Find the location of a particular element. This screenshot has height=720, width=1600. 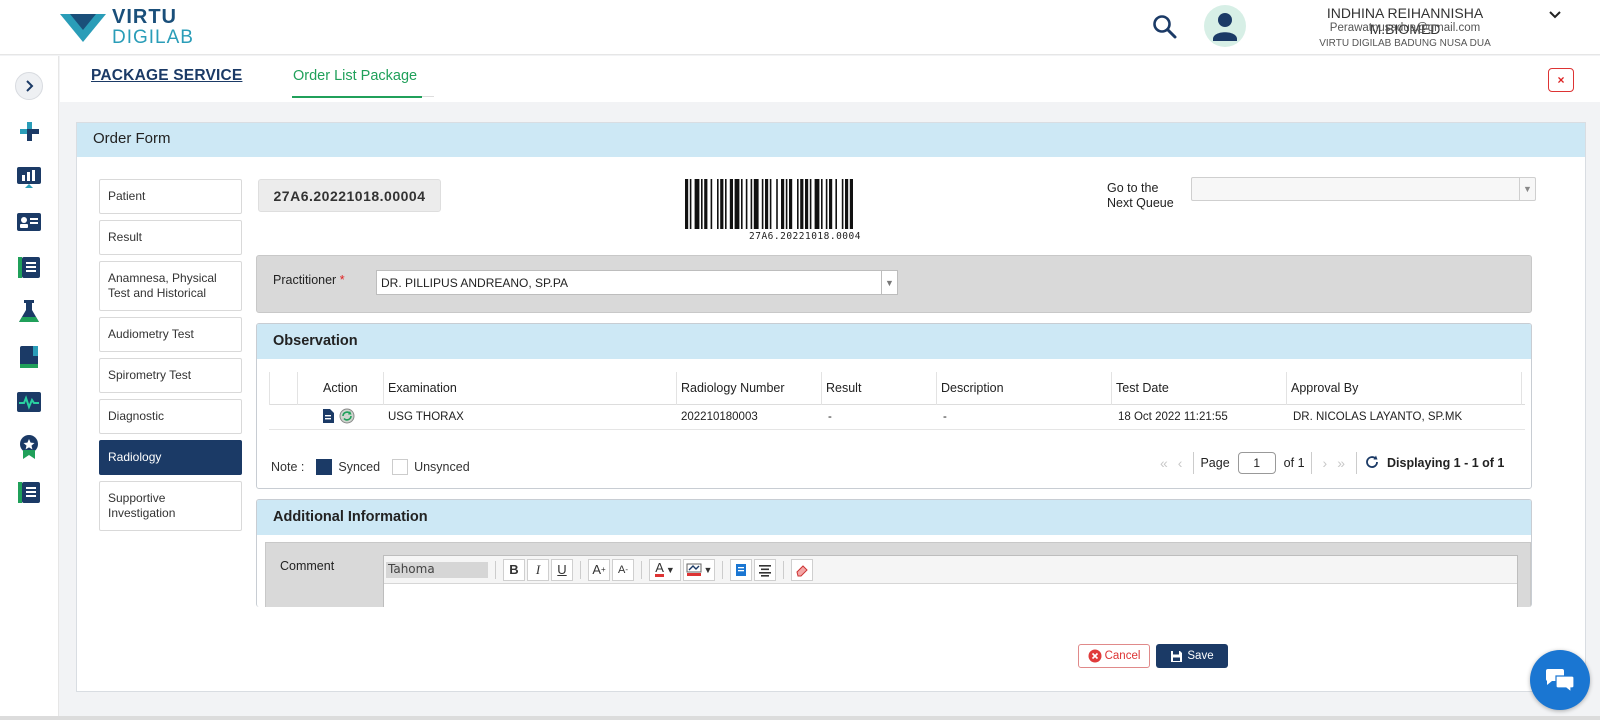

tab-divider is located at coordinates (428, 96).